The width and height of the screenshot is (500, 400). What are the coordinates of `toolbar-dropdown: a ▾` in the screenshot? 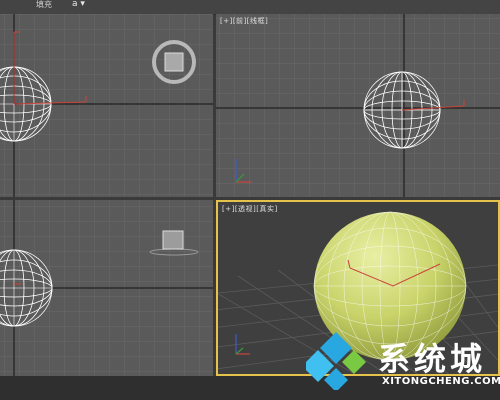 It's located at (78, 4).